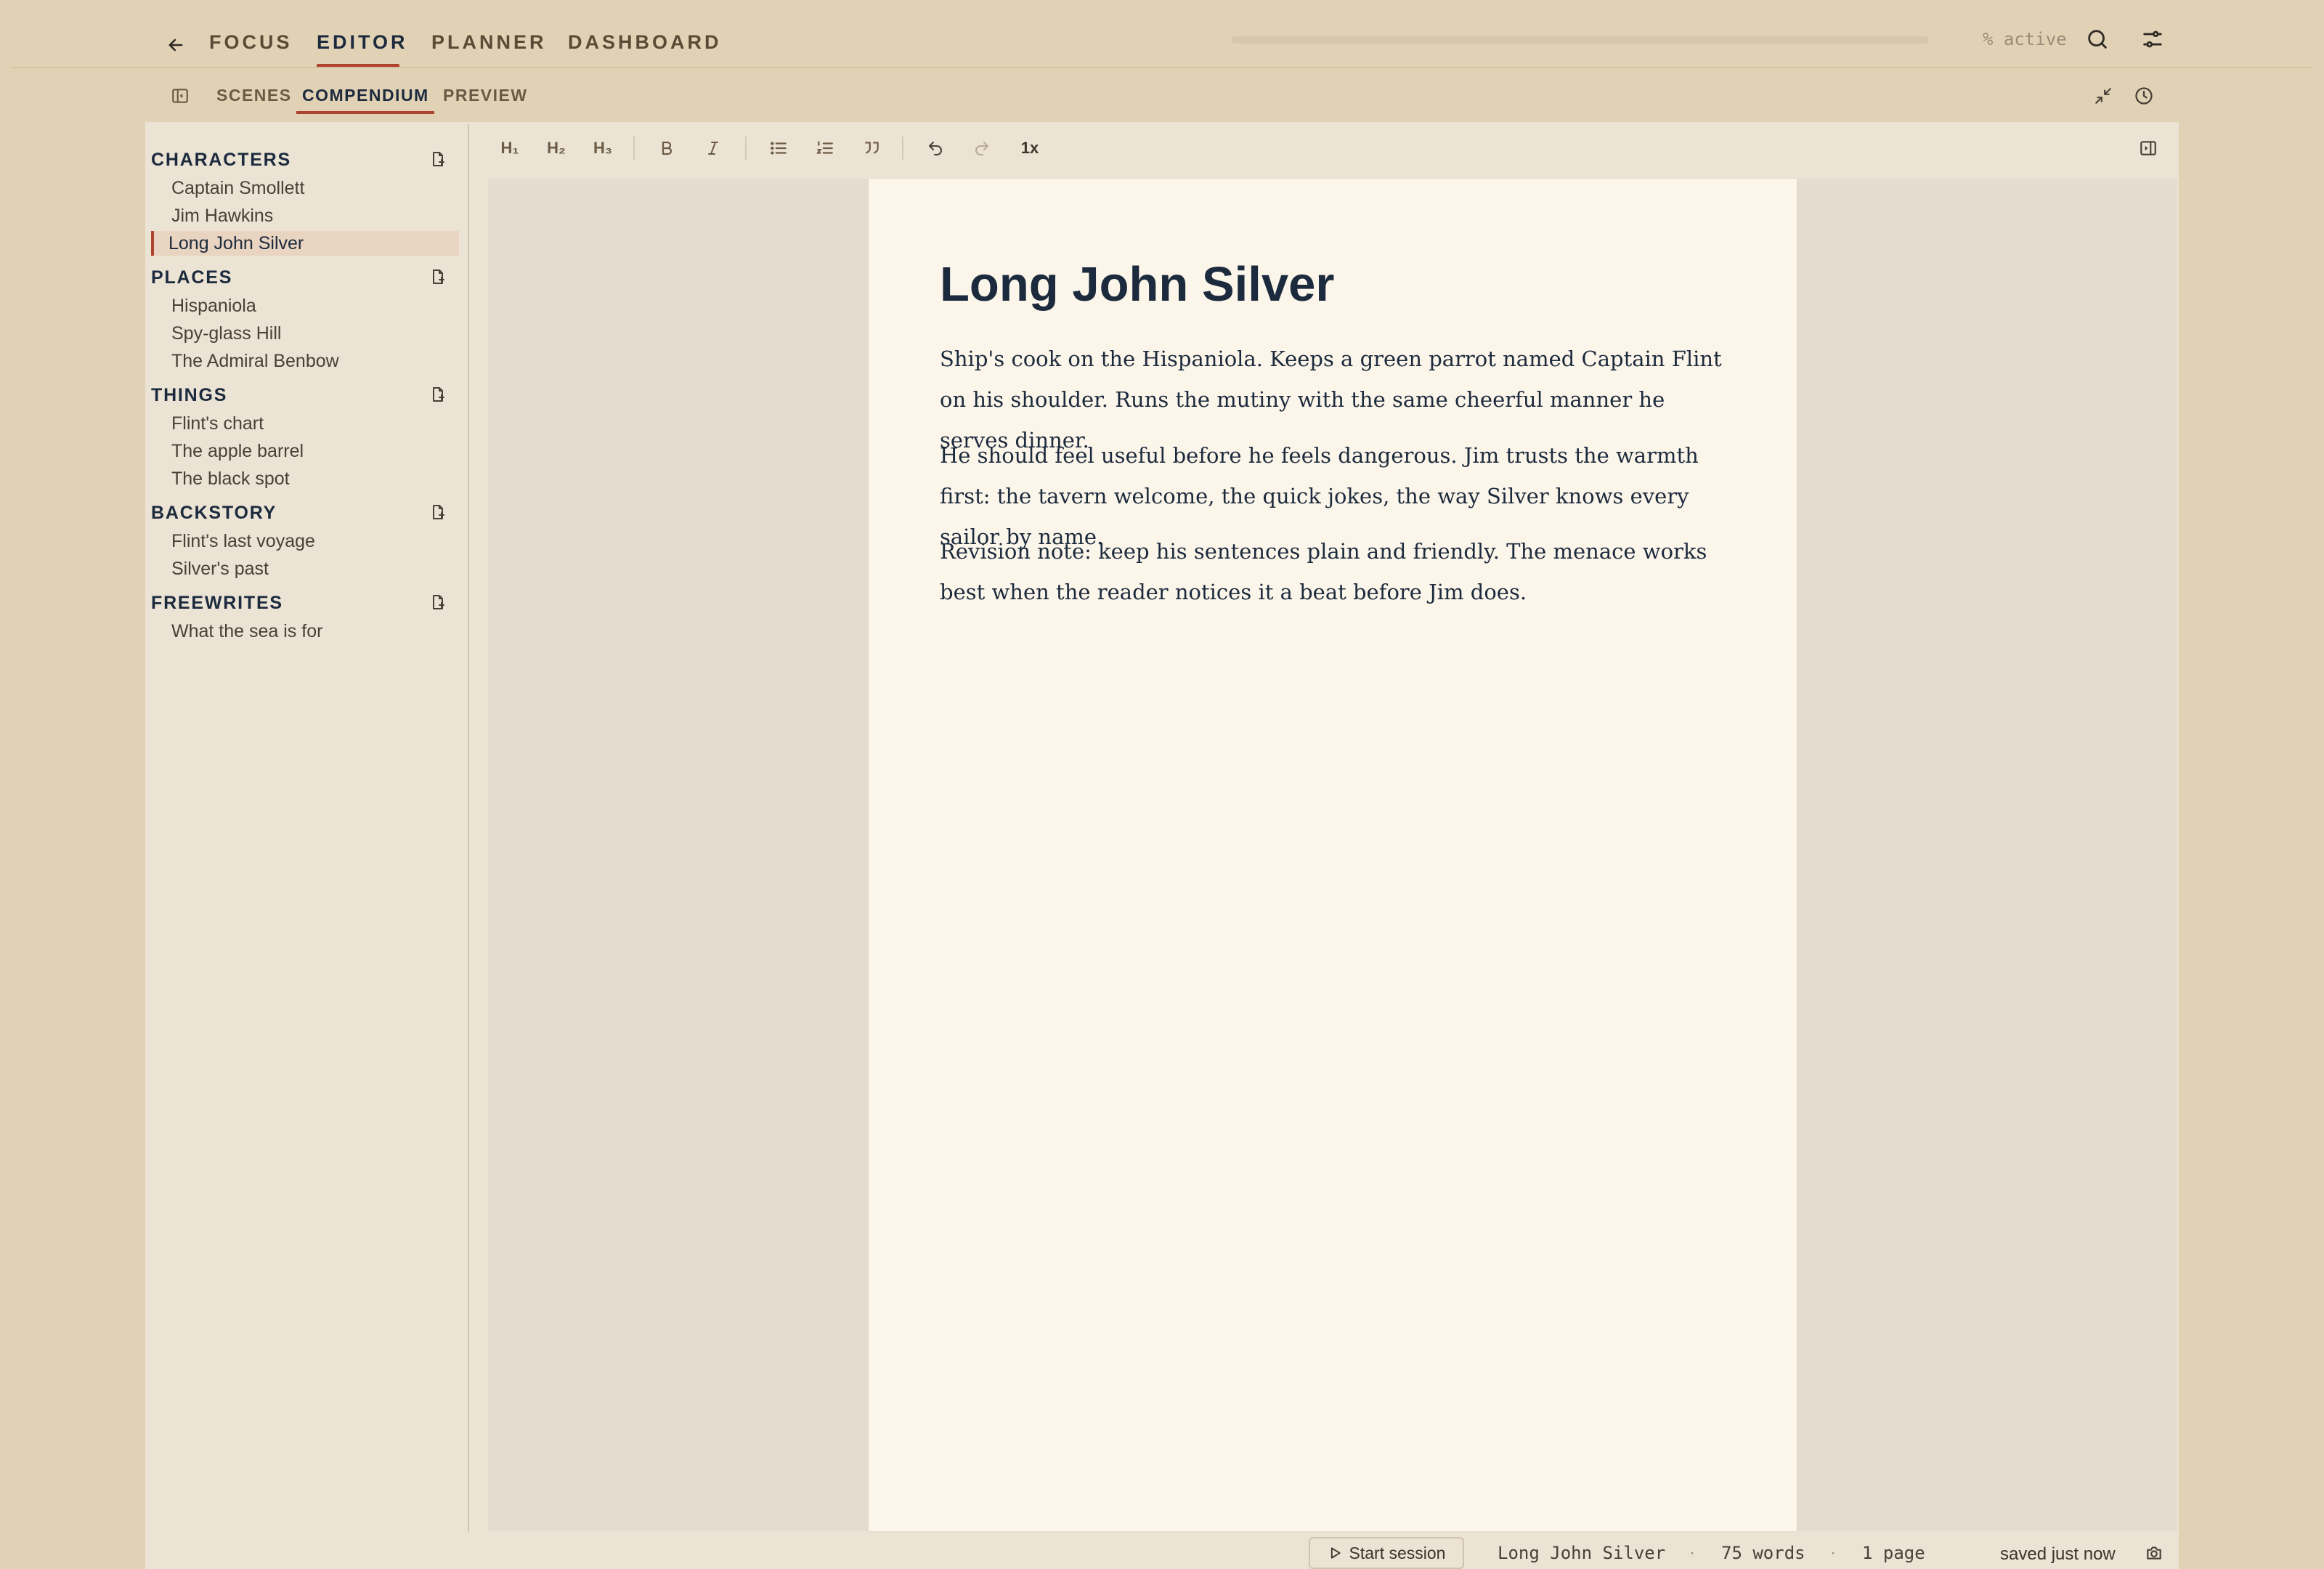  I want to click on sidebar-item-apple-barrel: The apple barrel, so click(237, 451).